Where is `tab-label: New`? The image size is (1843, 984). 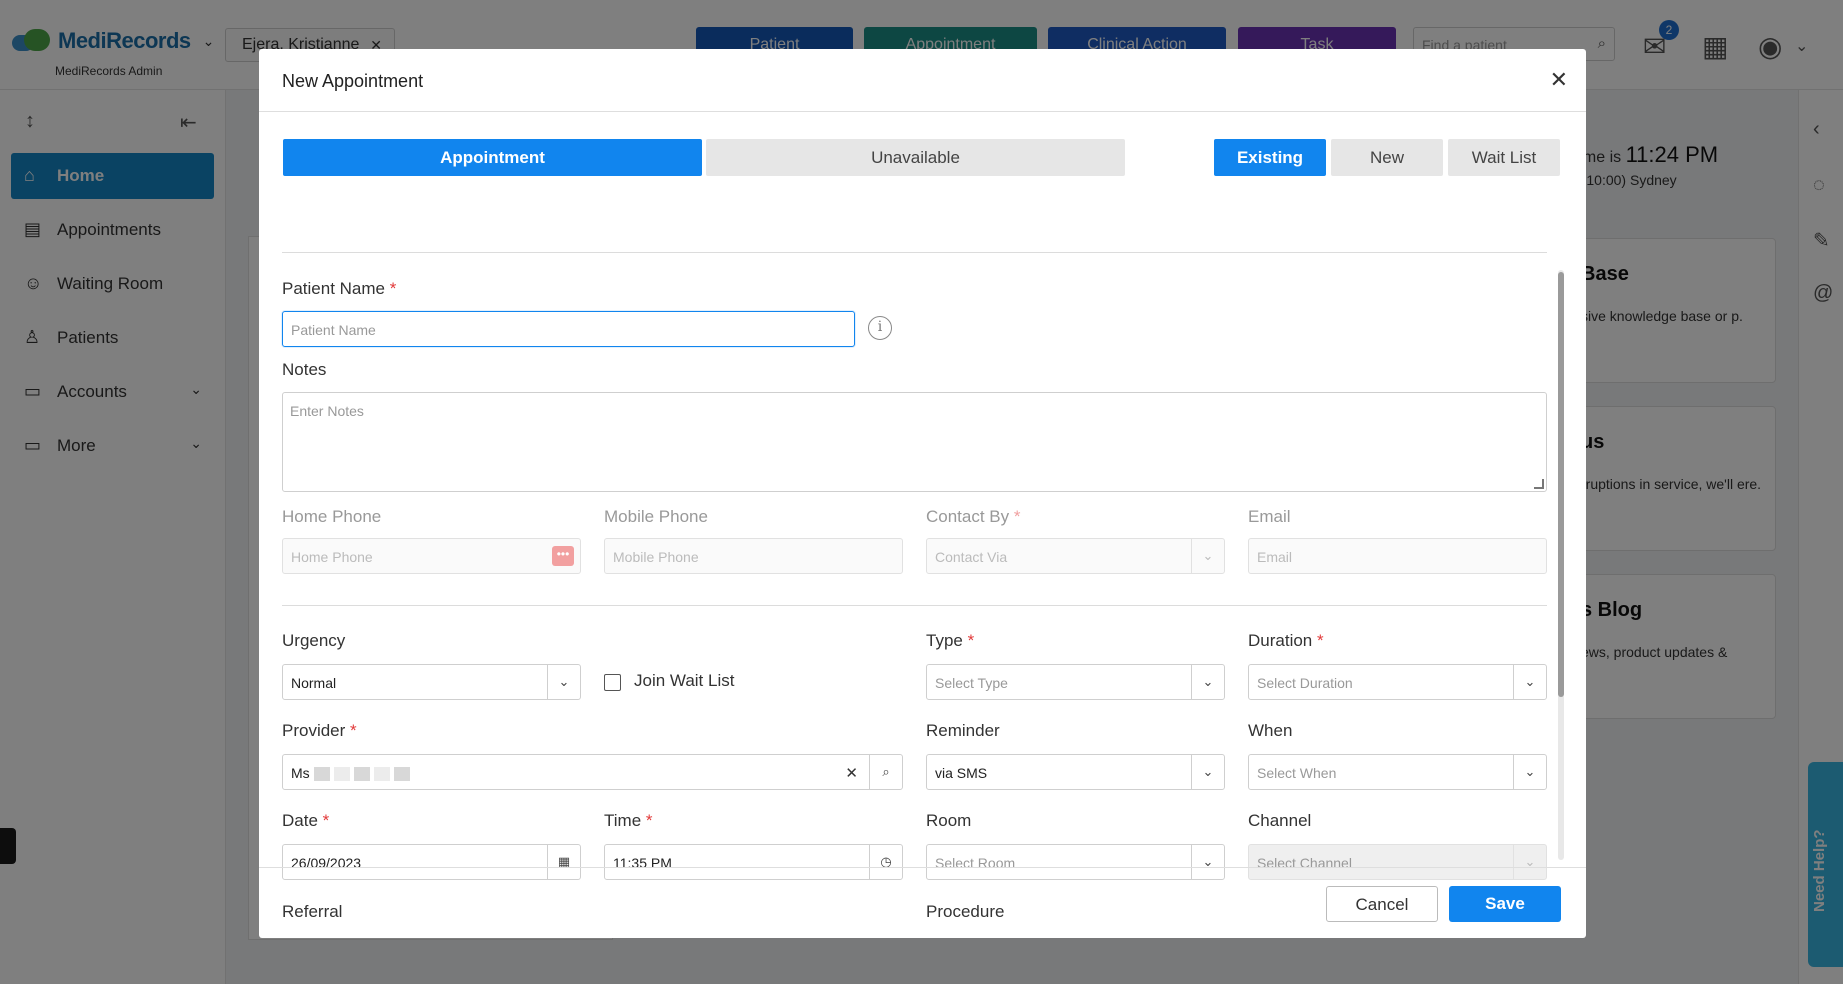 tab-label: New is located at coordinates (1386, 157).